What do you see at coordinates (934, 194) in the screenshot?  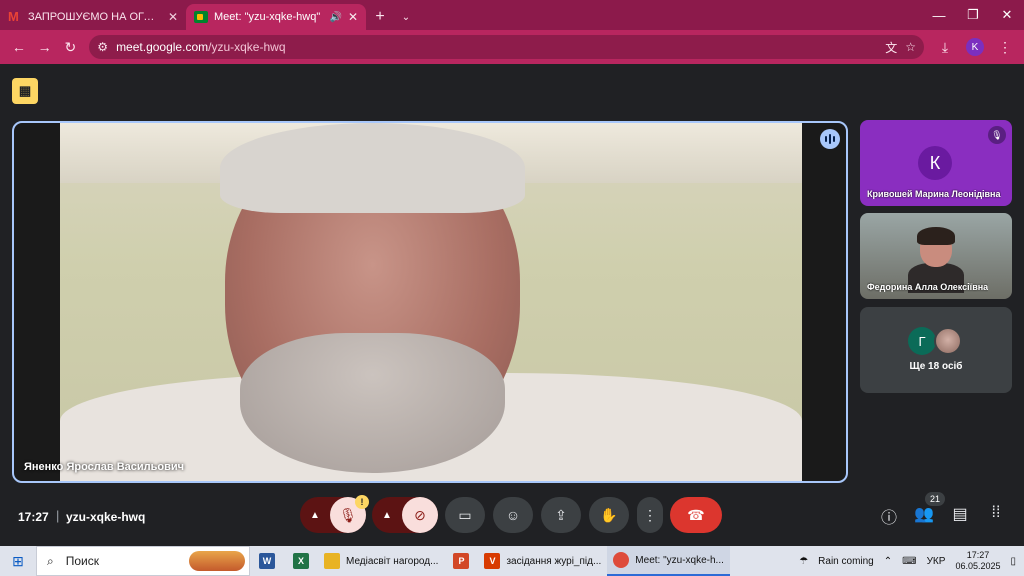 I see `participant-name: Кривошей Марина Леонідівна` at bounding box center [934, 194].